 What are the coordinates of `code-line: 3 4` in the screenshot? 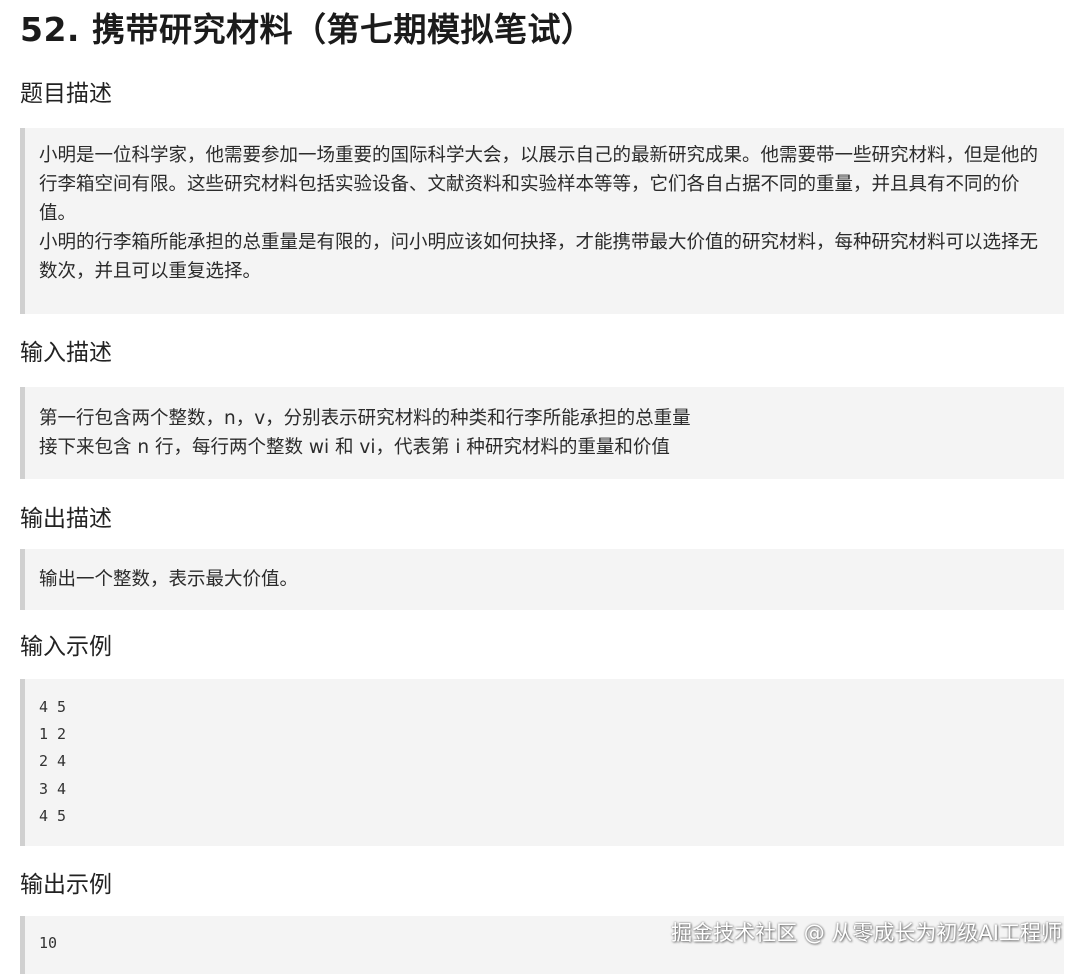 It's located at (53, 788).